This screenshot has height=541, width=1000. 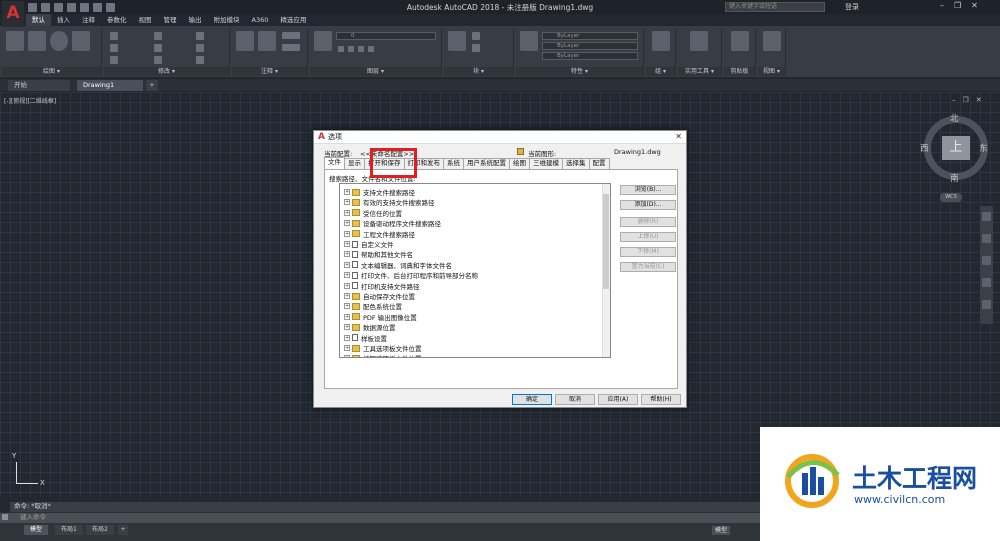 What do you see at coordinates (648, 222) in the screenshot?
I see `remove-button: 删除(R)` at bounding box center [648, 222].